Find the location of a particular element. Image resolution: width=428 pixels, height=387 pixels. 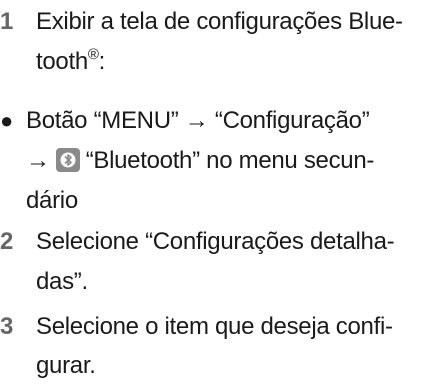

bullet-text-line2: → “Bluetooth” no menu secun- is located at coordinates (200, 161).